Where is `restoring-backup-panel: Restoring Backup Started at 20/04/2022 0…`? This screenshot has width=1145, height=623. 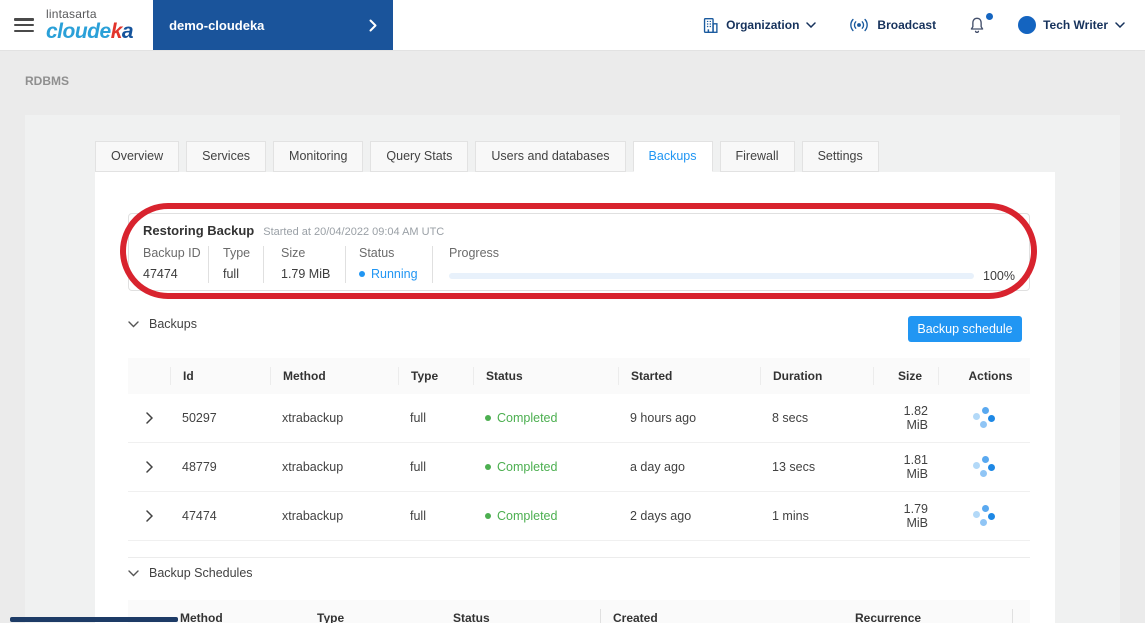 restoring-backup-panel: Restoring Backup Started at 20/04/2022 0… is located at coordinates (579, 252).